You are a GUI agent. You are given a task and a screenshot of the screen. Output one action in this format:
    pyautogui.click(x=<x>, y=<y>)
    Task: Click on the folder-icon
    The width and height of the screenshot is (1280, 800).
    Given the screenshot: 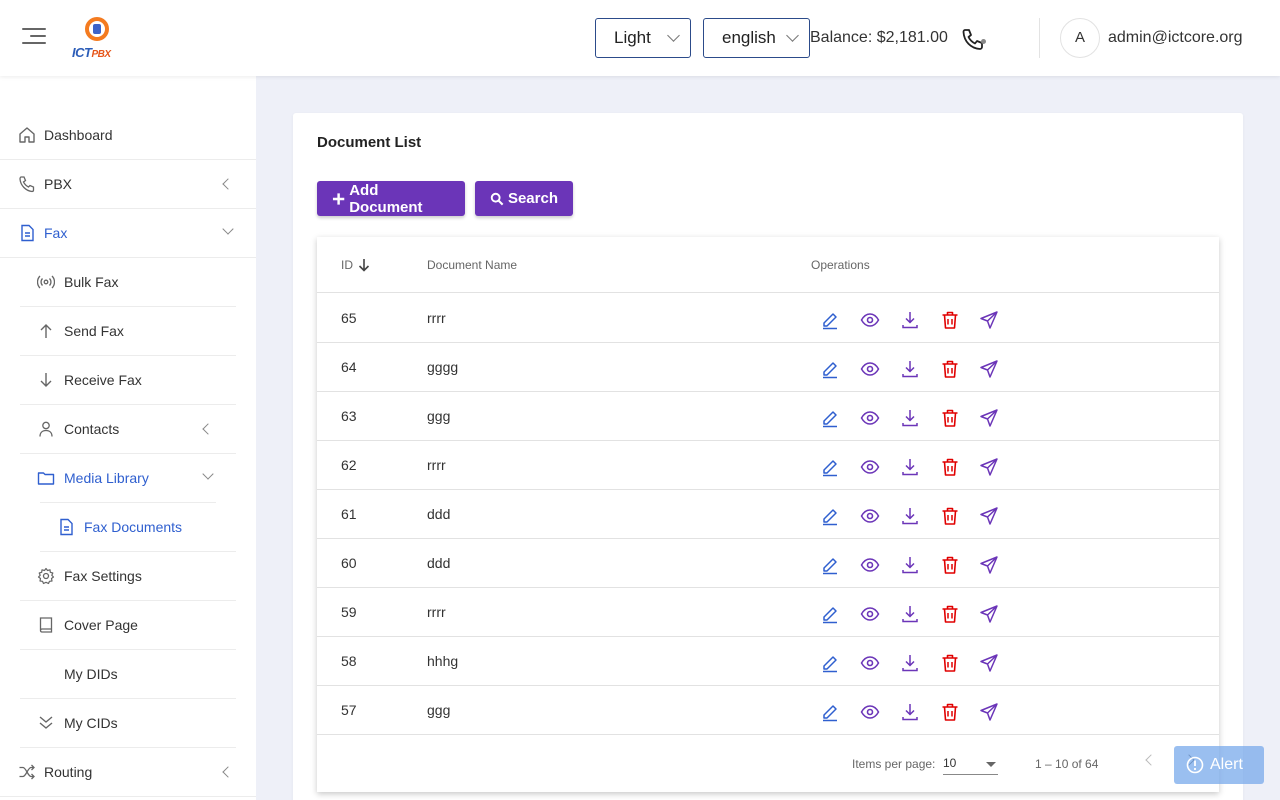 What is the action you would take?
    pyautogui.click(x=46, y=478)
    